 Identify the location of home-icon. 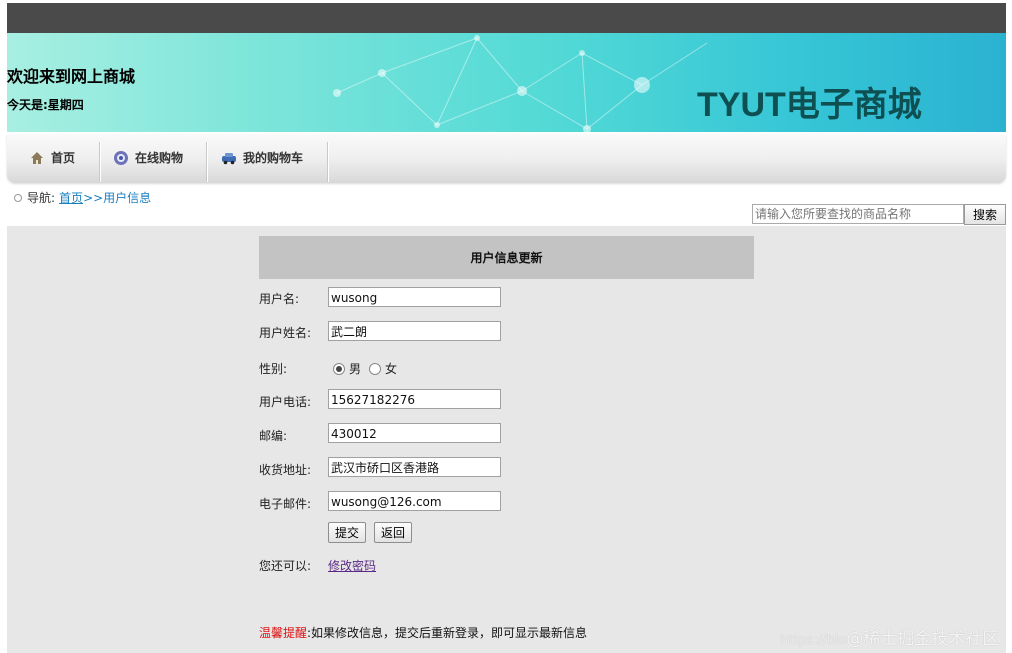
(37, 158).